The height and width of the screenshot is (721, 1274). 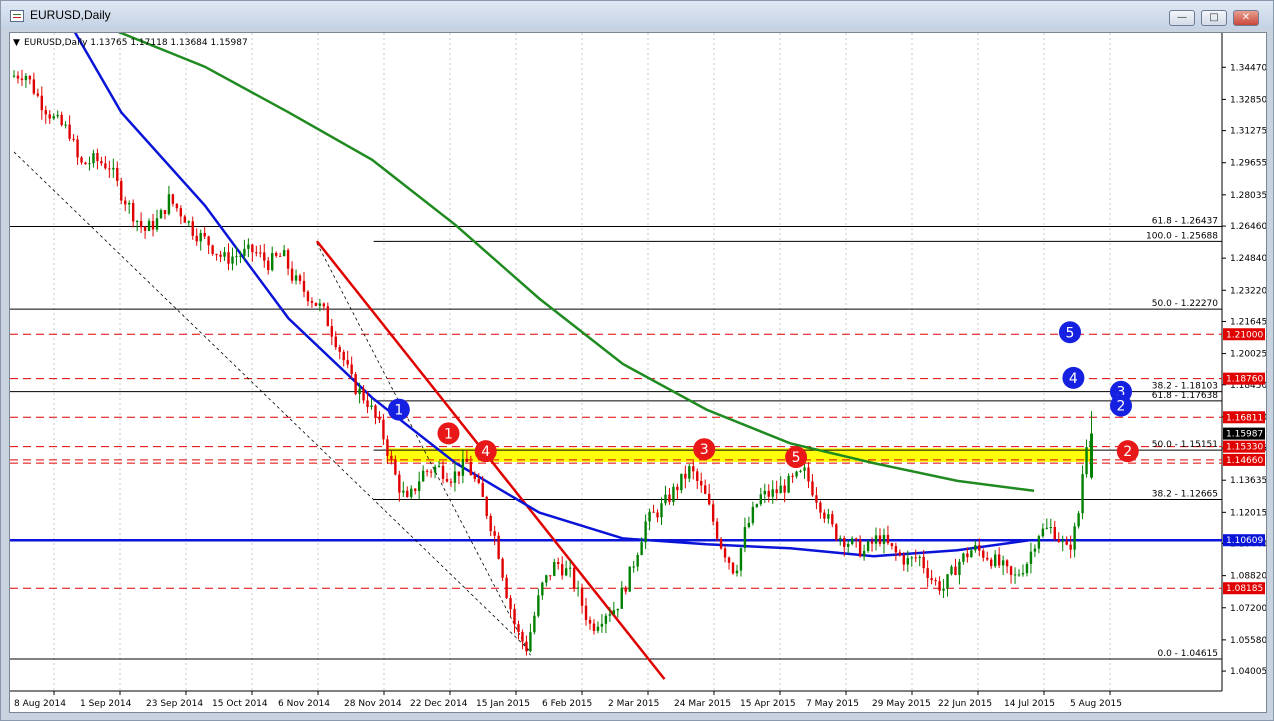 I want to click on price-box-label: 1.18760, so click(x=1244, y=380).